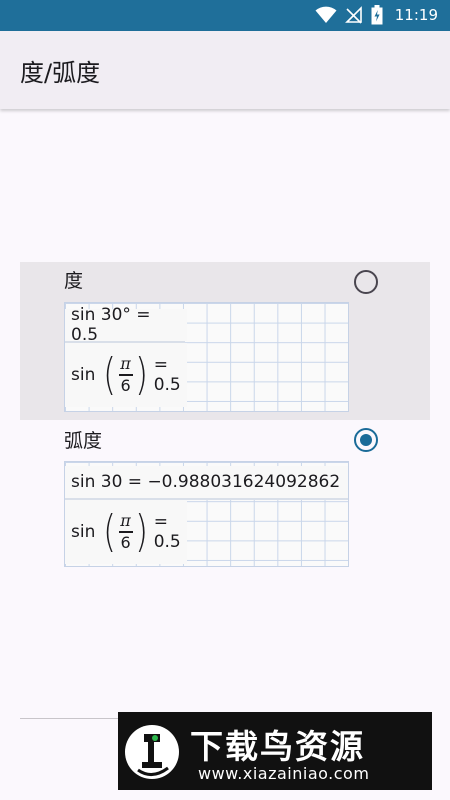  I want to click on radio-selected-dot, so click(366, 440).